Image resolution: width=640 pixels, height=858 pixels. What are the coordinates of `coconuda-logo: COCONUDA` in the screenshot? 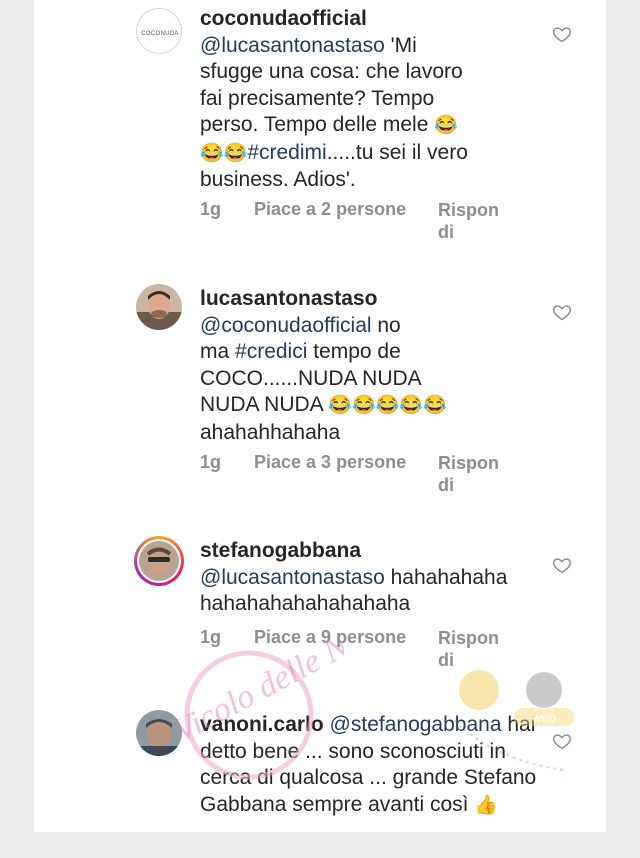 It's located at (159, 34).